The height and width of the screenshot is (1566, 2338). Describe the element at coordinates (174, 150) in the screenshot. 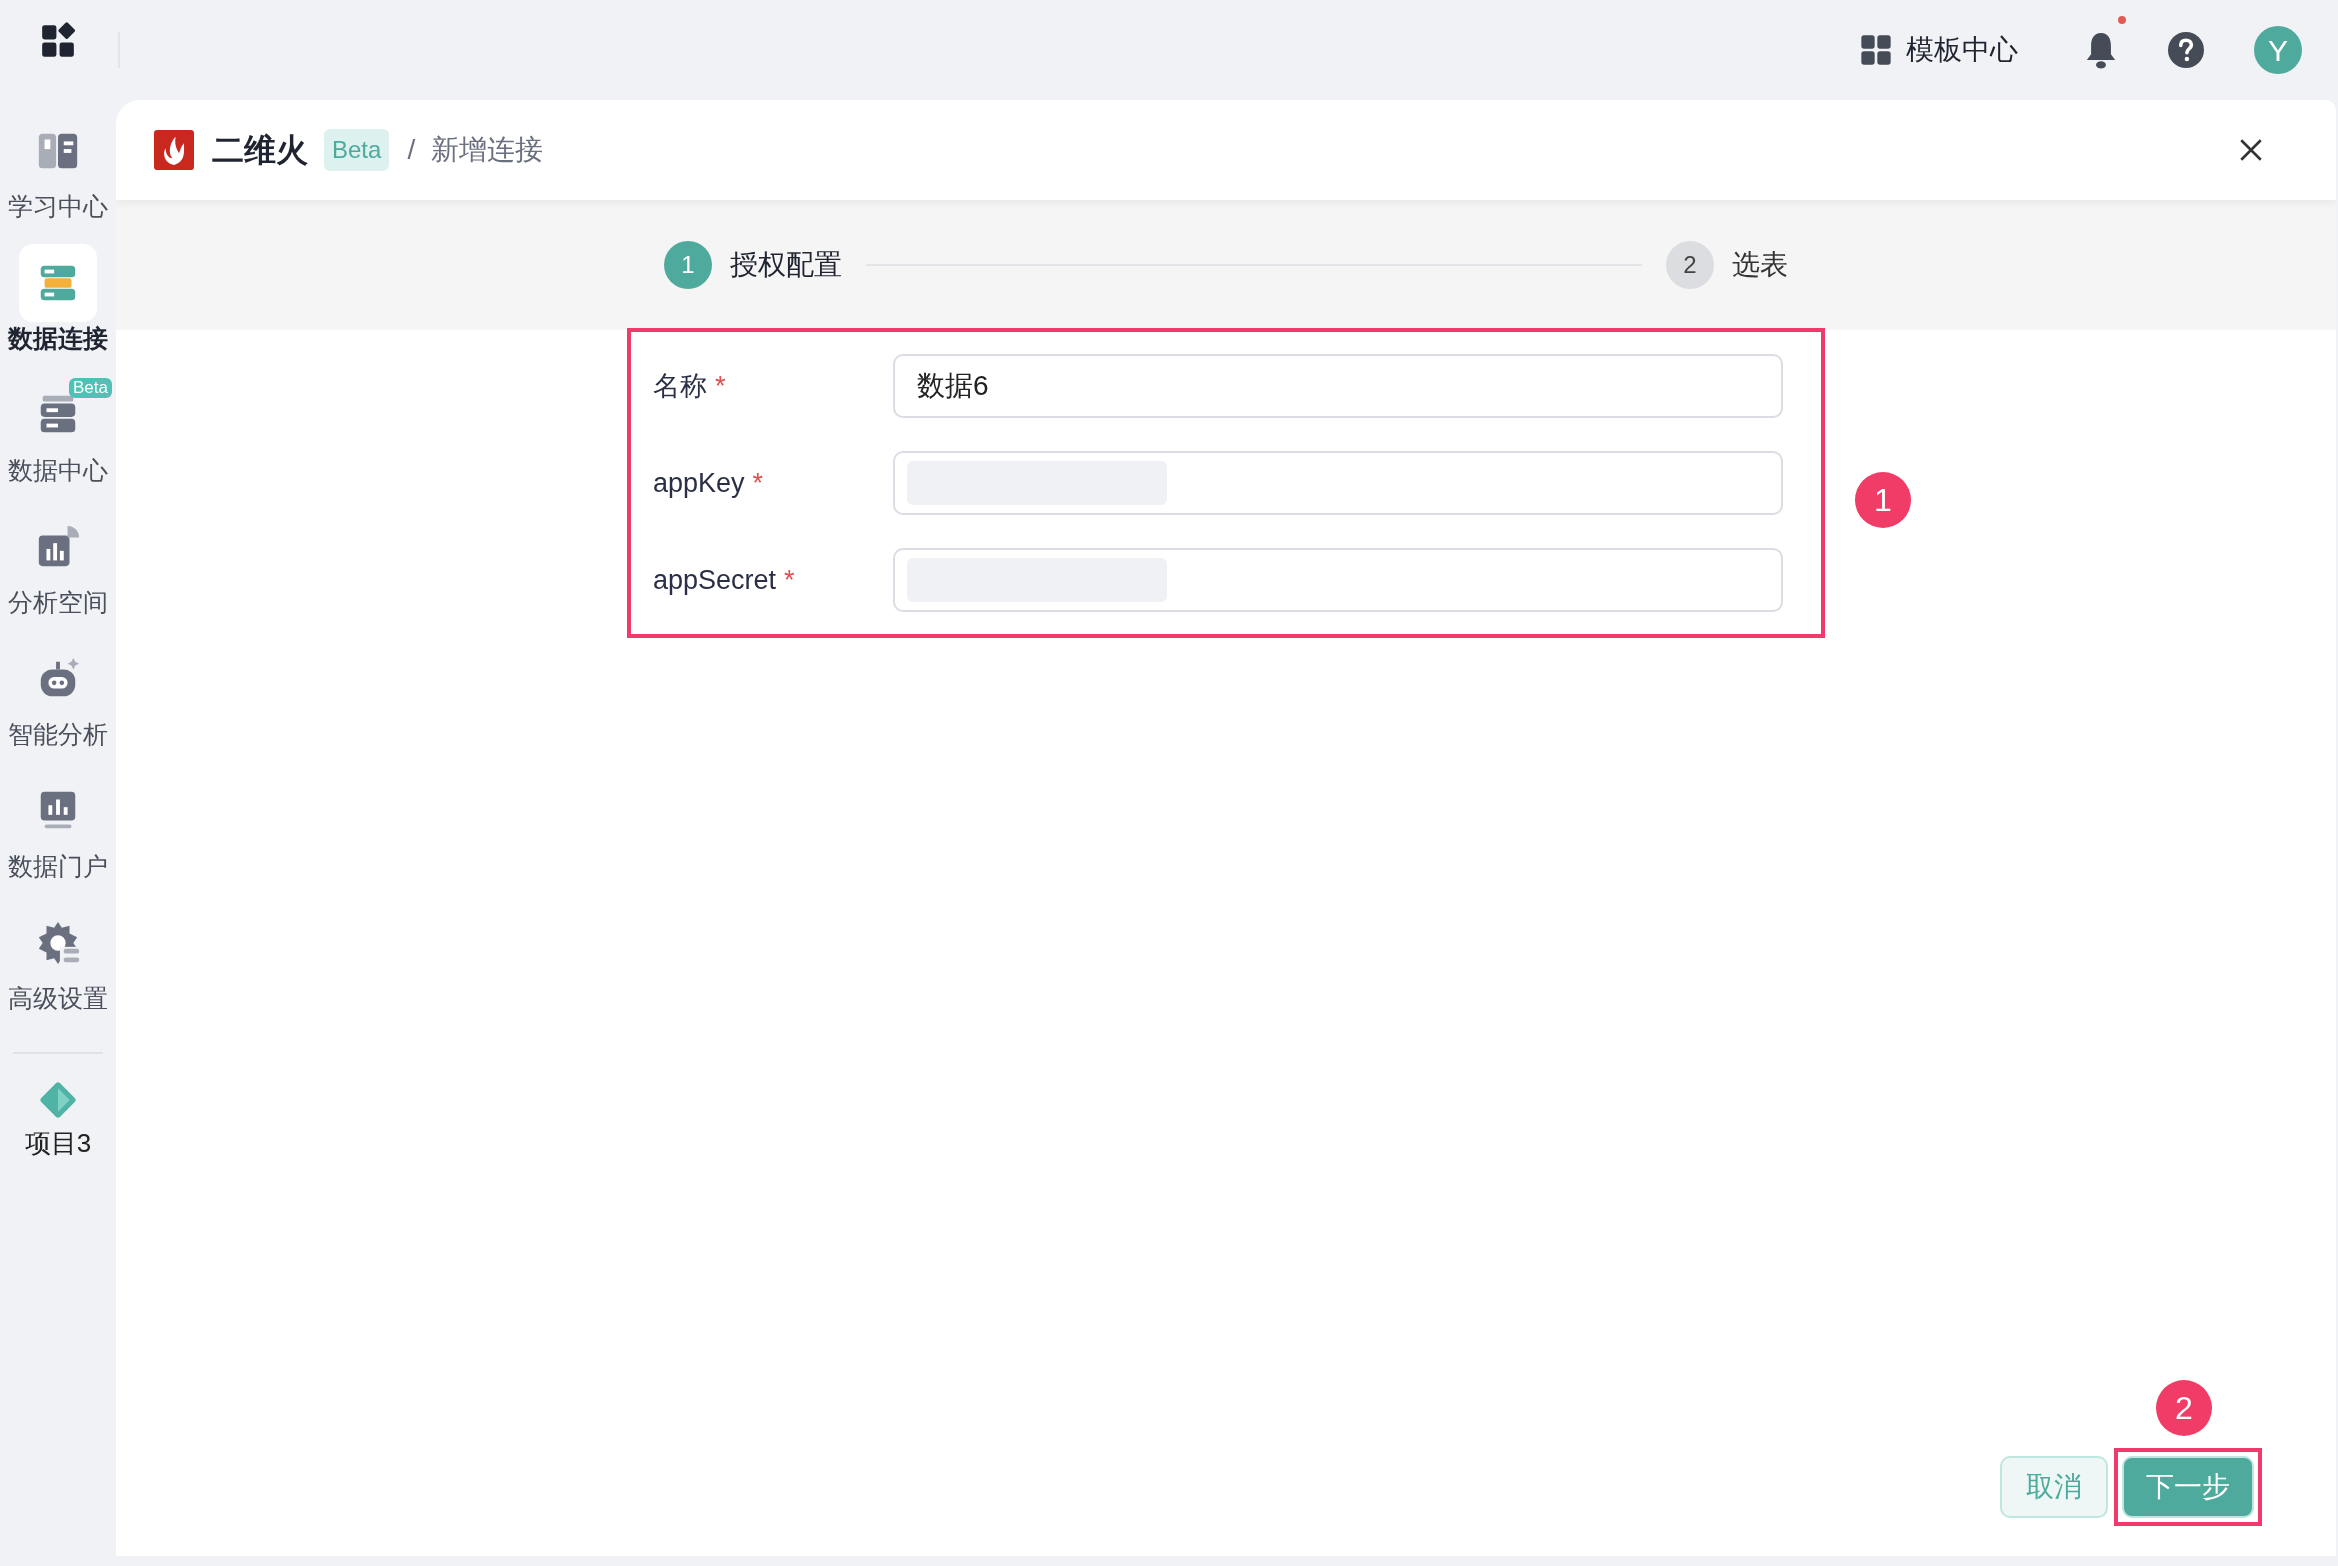

I see `flame-logo-icon` at that location.